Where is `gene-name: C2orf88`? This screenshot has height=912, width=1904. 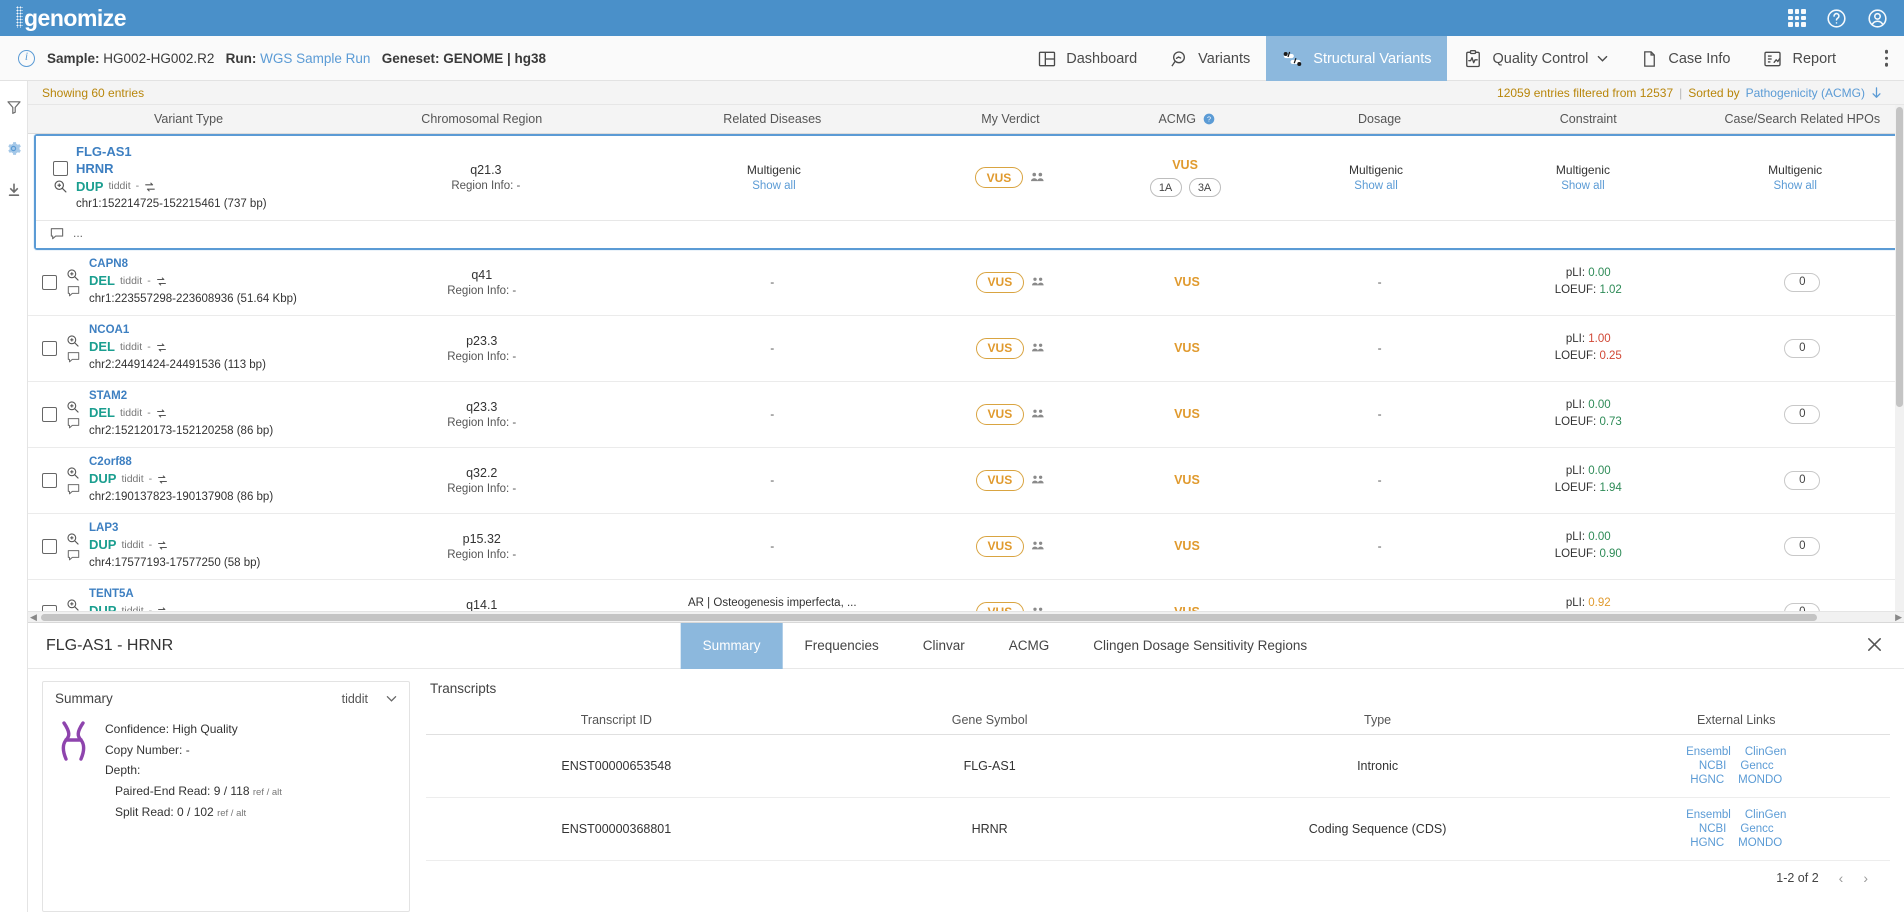 gene-name: C2orf88 is located at coordinates (181, 463).